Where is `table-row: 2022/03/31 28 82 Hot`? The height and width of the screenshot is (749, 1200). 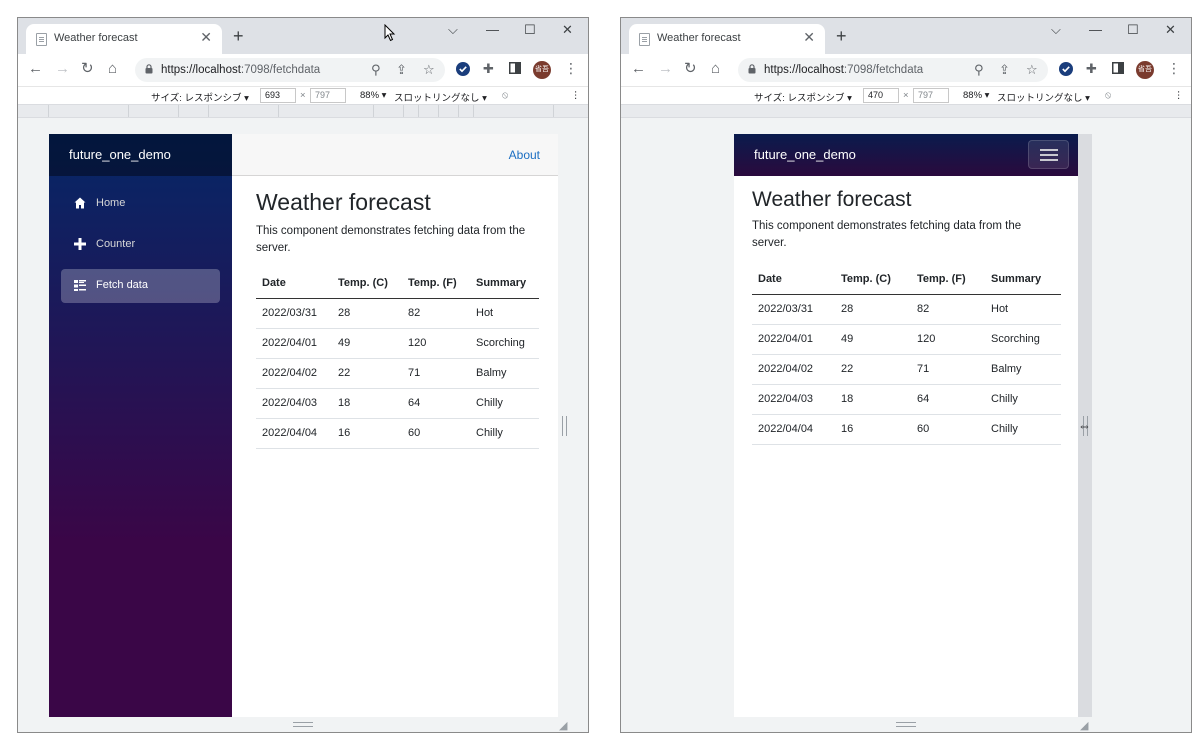
table-row: 2022/03/31 28 82 Hot is located at coordinates (397, 313).